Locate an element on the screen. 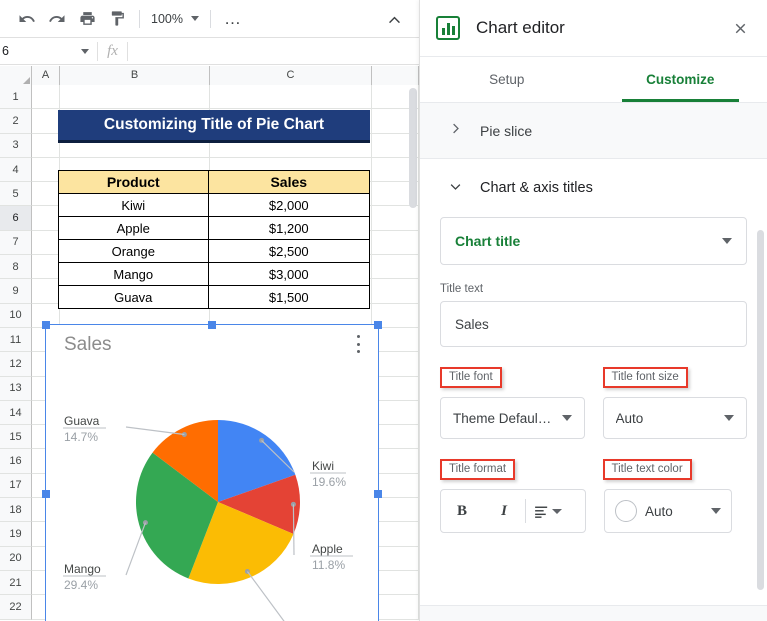 The width and height of the screenshot is (767, 621). row-header-15: 15 is located at coordinates (16, 437).